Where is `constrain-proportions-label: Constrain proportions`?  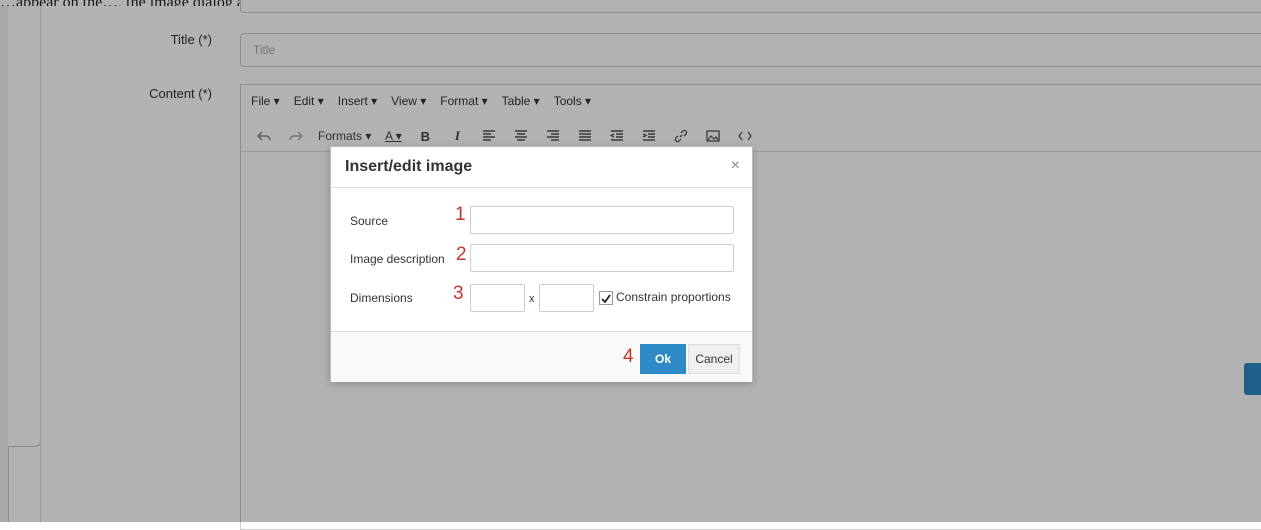 constrain-proportions-label: Constrain proportions is located at coordinates (673, 297).